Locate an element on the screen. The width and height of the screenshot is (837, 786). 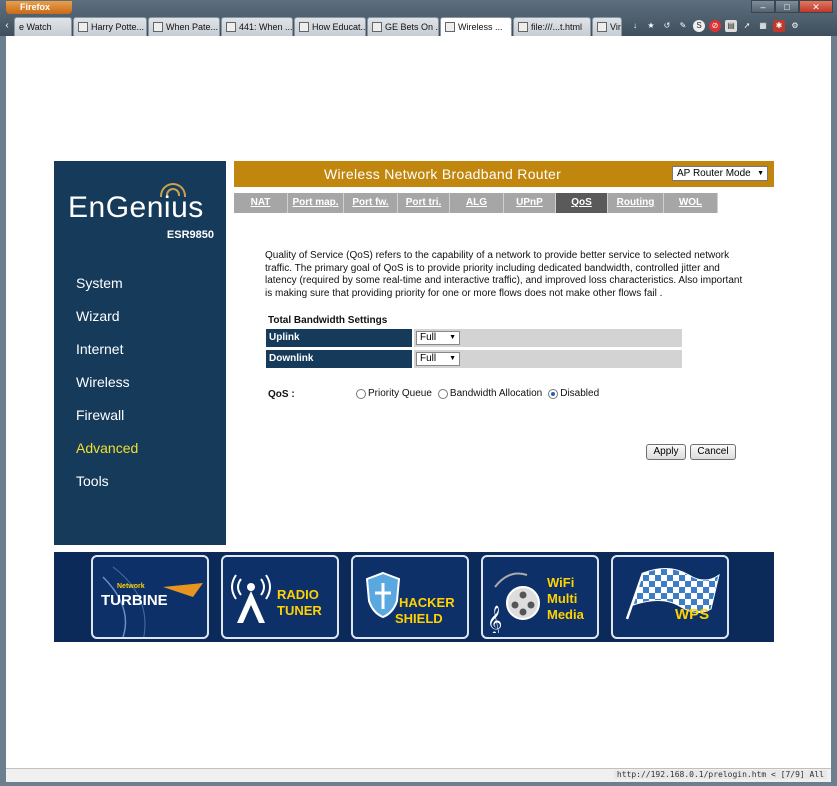
feature-label: TUNER is located at coordinates (299, 610).